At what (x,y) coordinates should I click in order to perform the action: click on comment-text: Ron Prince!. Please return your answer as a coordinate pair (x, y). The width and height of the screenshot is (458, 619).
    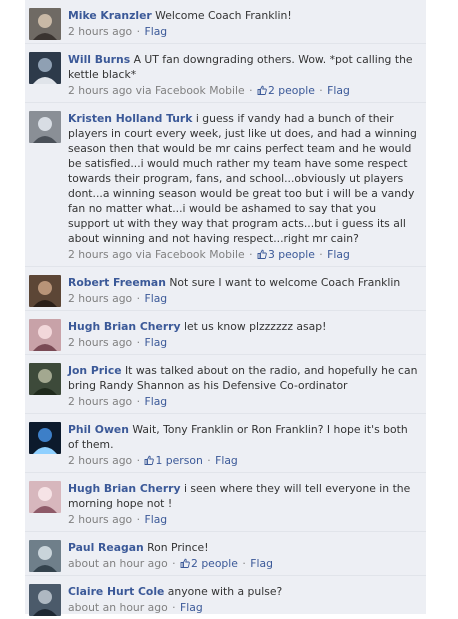
    Looking at the image, I should click on (178, 547).